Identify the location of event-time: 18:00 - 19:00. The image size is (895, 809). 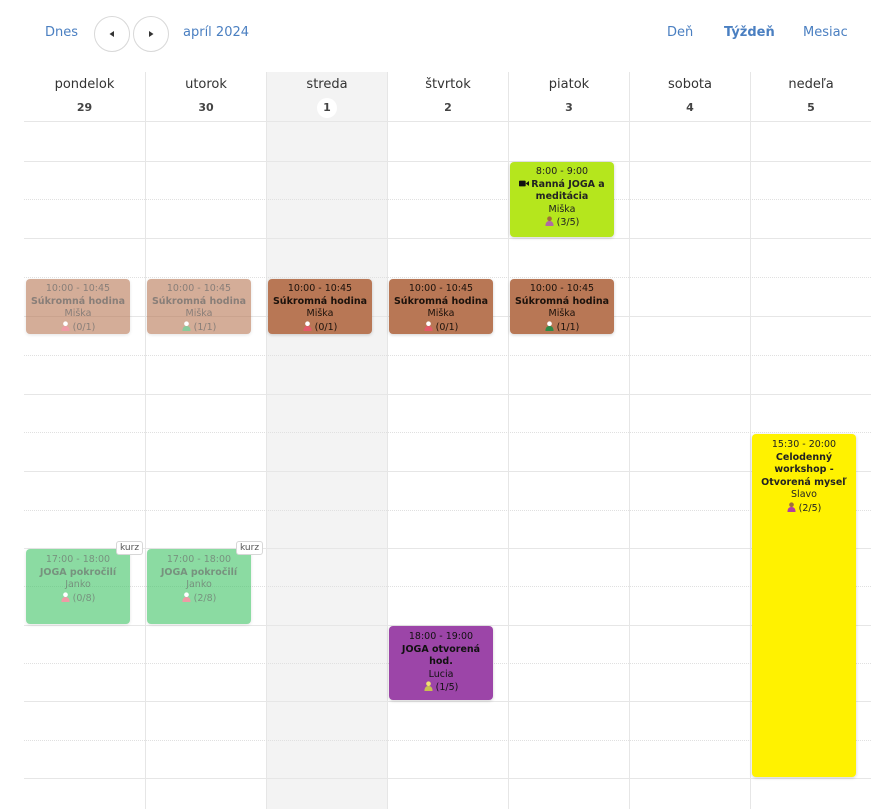
(441, 636).